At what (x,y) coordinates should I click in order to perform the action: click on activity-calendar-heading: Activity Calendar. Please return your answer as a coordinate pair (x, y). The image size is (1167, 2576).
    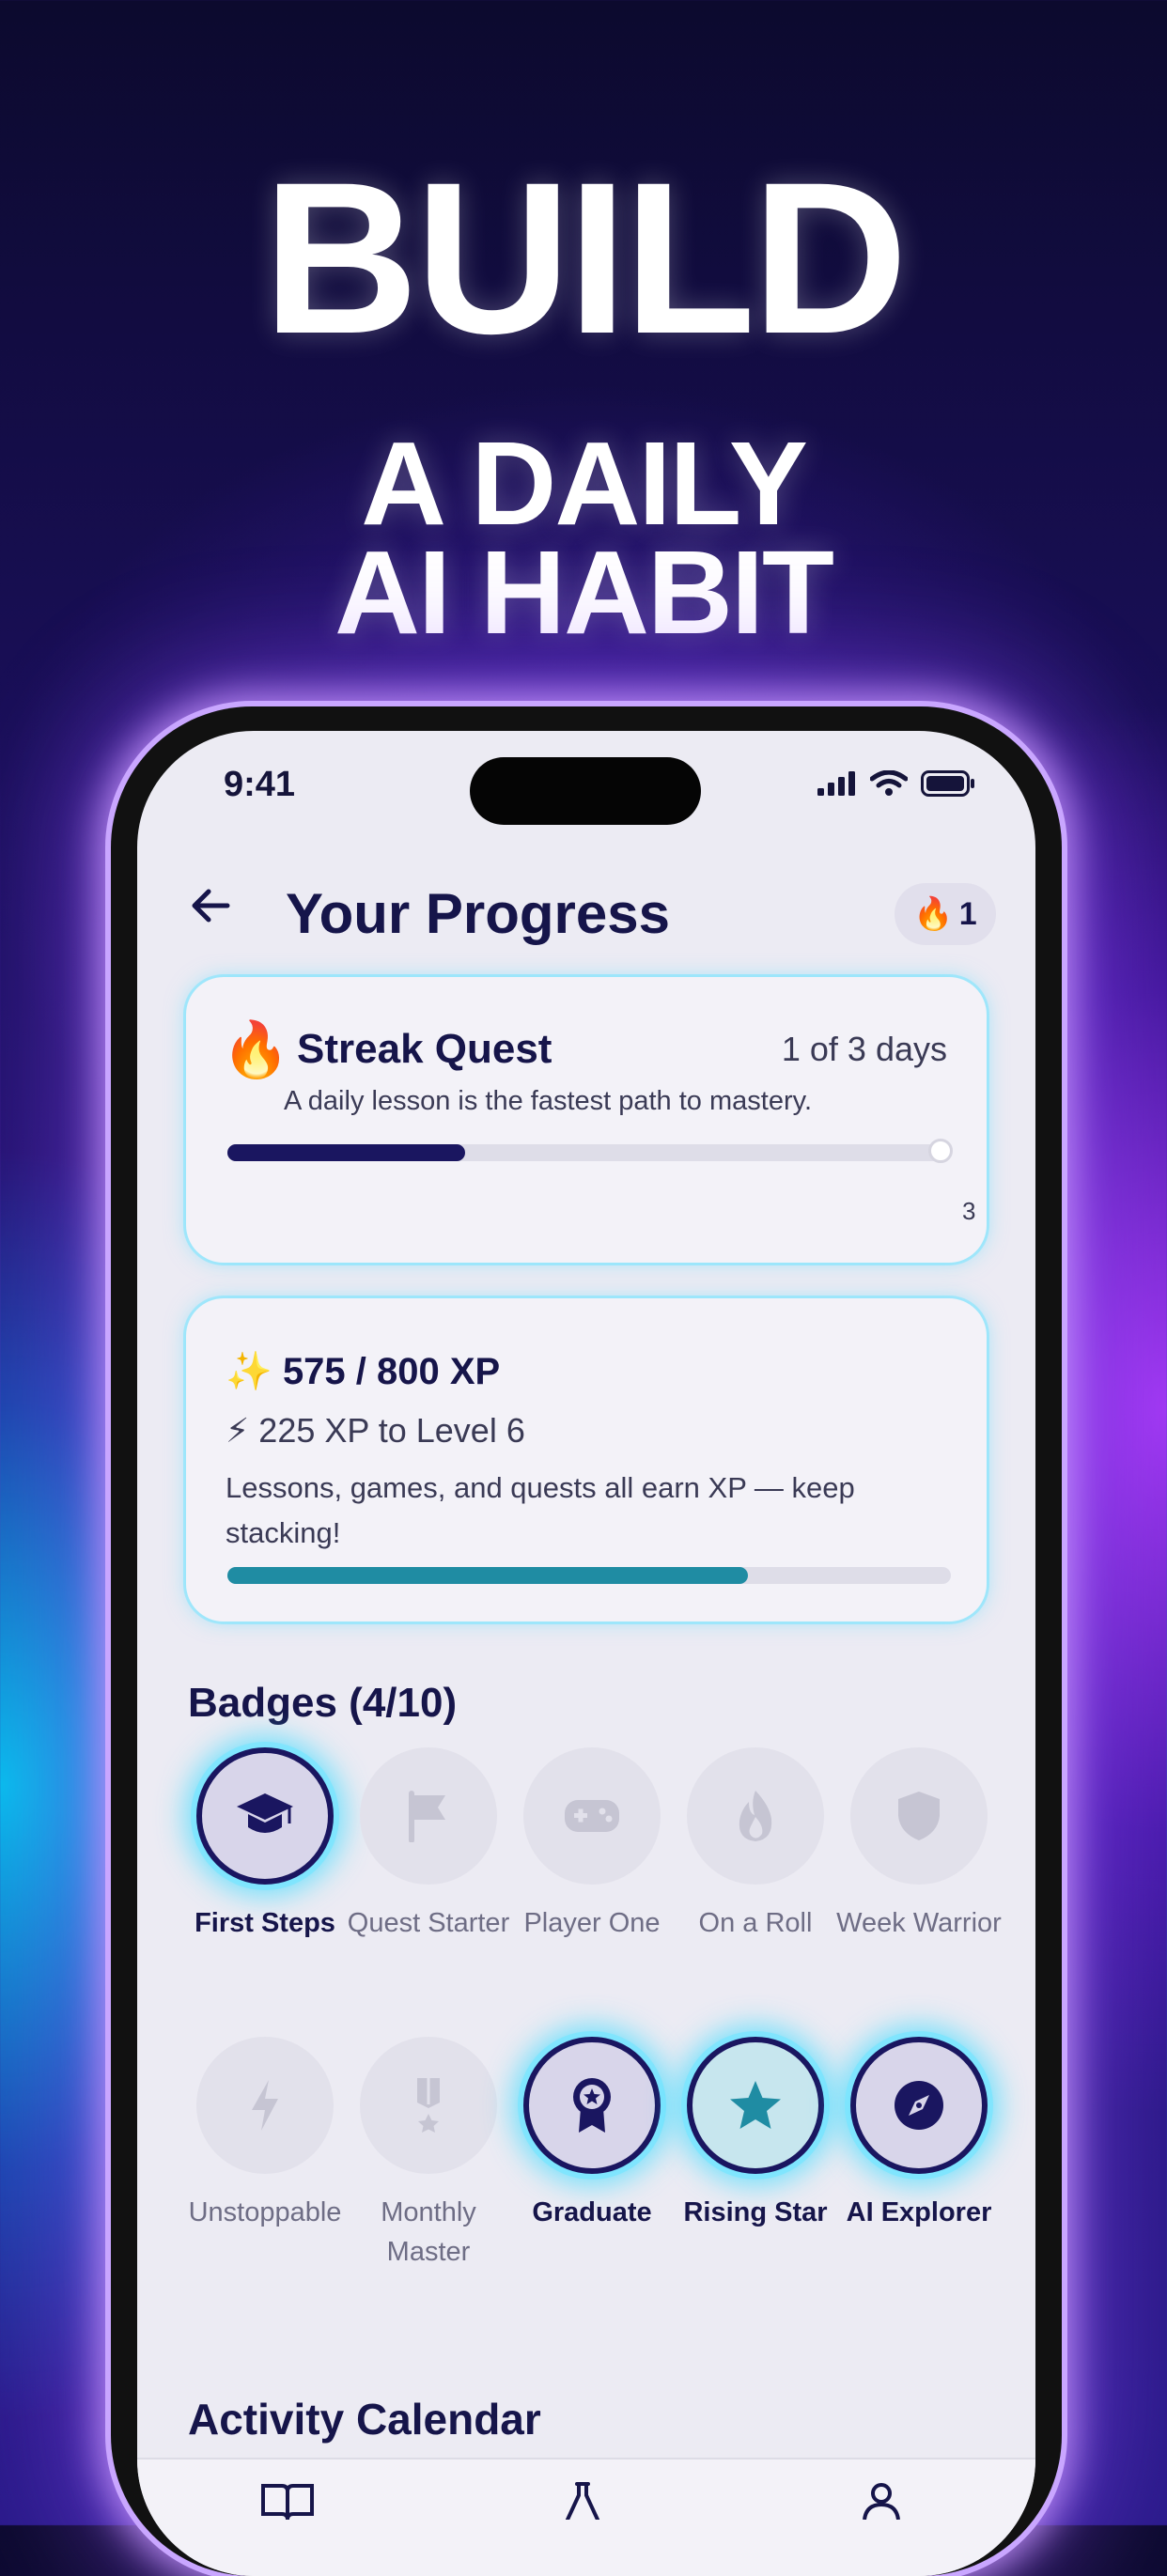
    Looking at the image, I should click on (364, 2420).